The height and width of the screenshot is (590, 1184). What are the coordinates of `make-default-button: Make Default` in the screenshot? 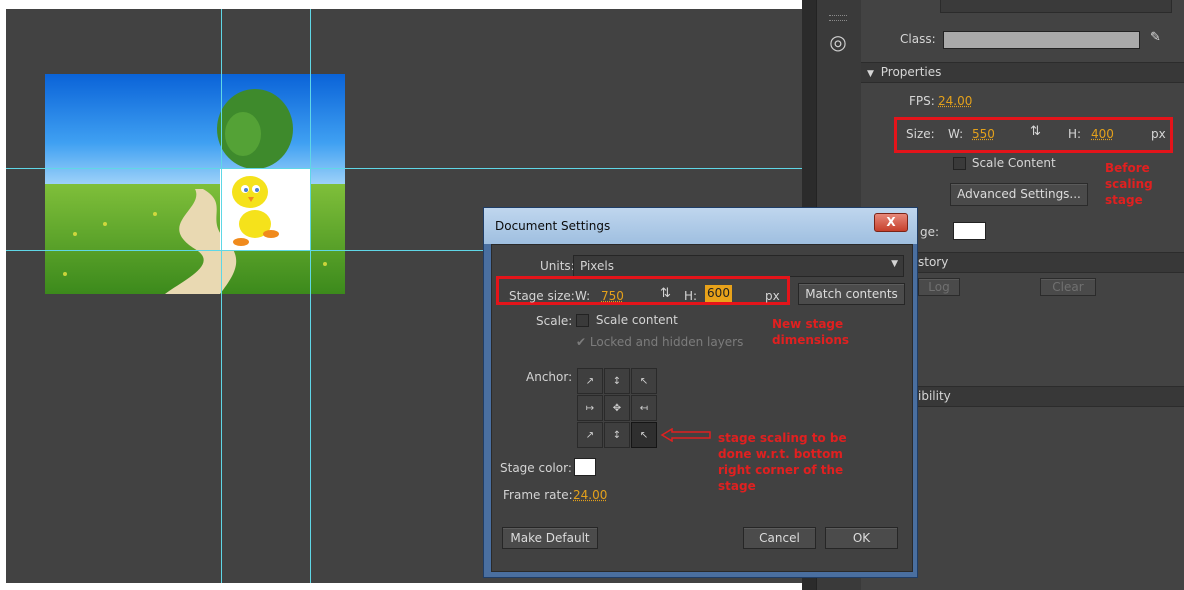 It's located at (550, 538).